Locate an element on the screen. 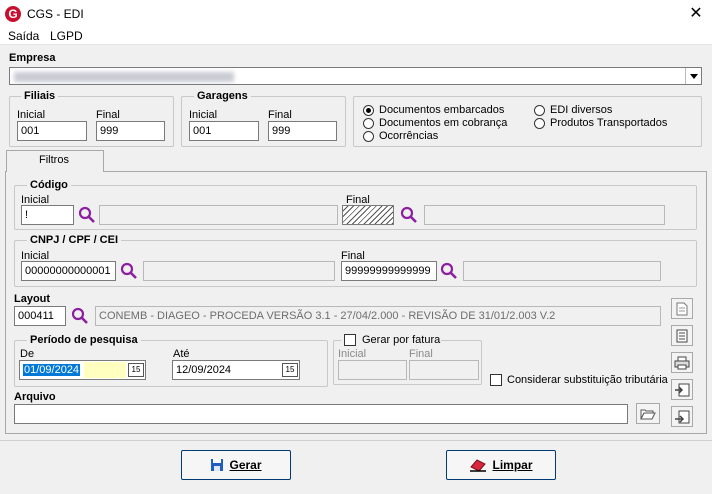  option-label: Documentos em cobrança is located at coordinates (443, 123).